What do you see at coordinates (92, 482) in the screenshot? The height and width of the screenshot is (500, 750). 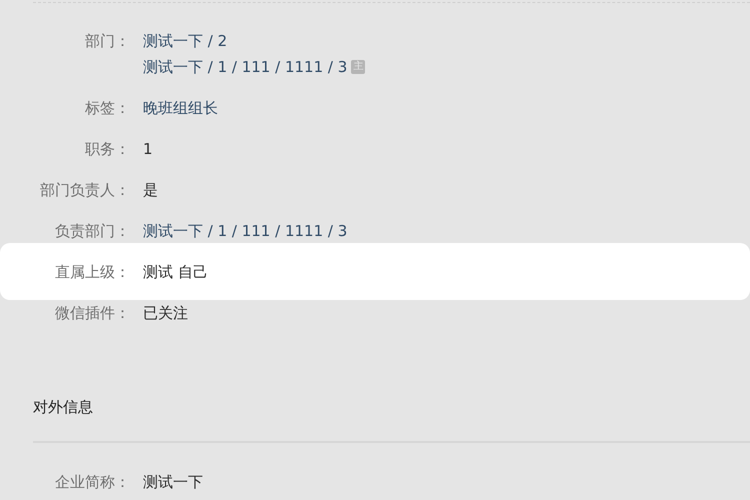 I see `field-label: 企业简称：` at bounding box center [92, 482].